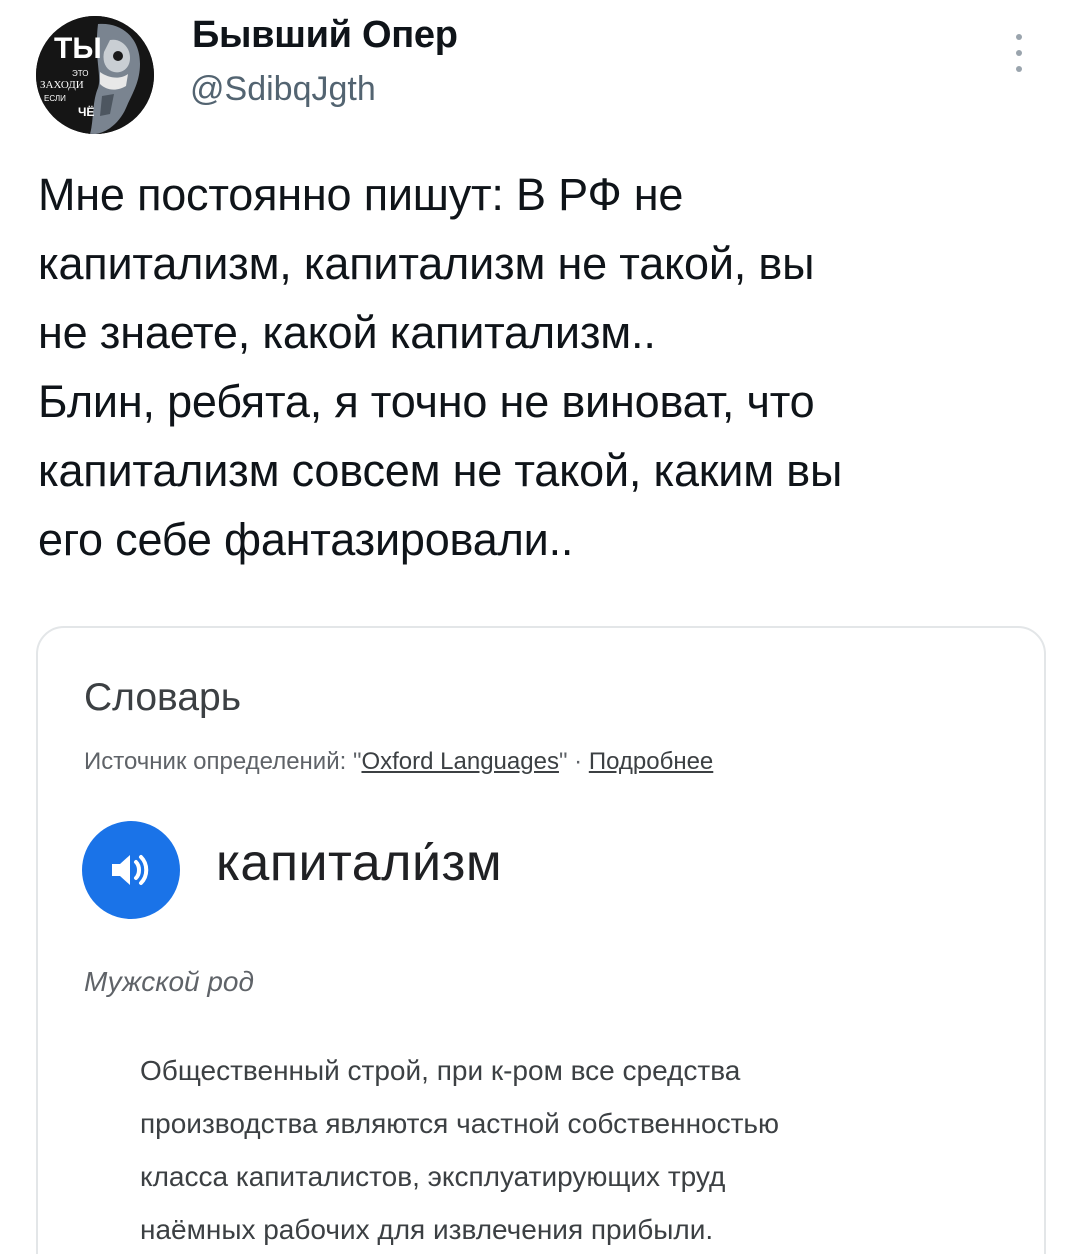 The height and width of the screenshot is (1254, 1080). What do you see at coordinates (459, 761) in the screenshot?
I see `oxford-languages-link: Oxford Languages` at bounding box center [459, 761].